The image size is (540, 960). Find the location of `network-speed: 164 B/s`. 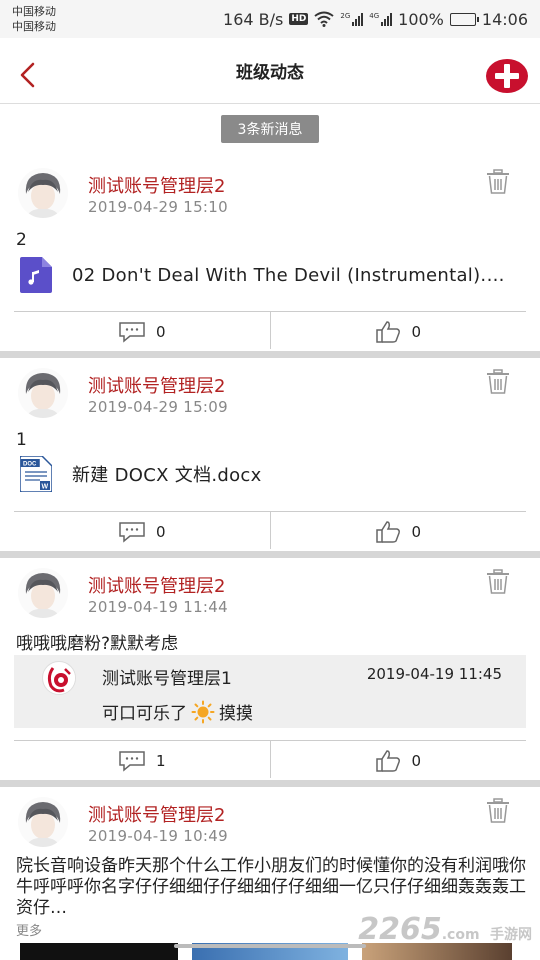

network-speed: 164 B/s is located at coordinates (253, 19).